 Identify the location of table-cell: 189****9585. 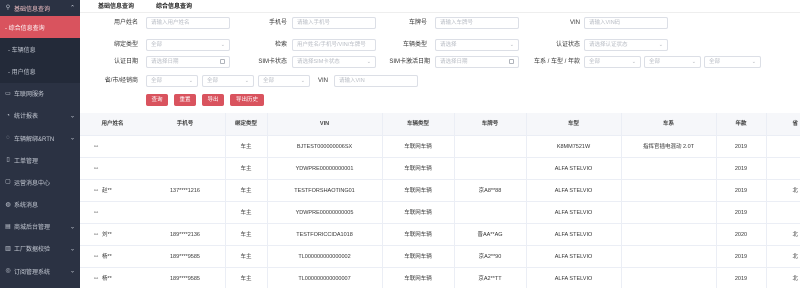
(185, 257).